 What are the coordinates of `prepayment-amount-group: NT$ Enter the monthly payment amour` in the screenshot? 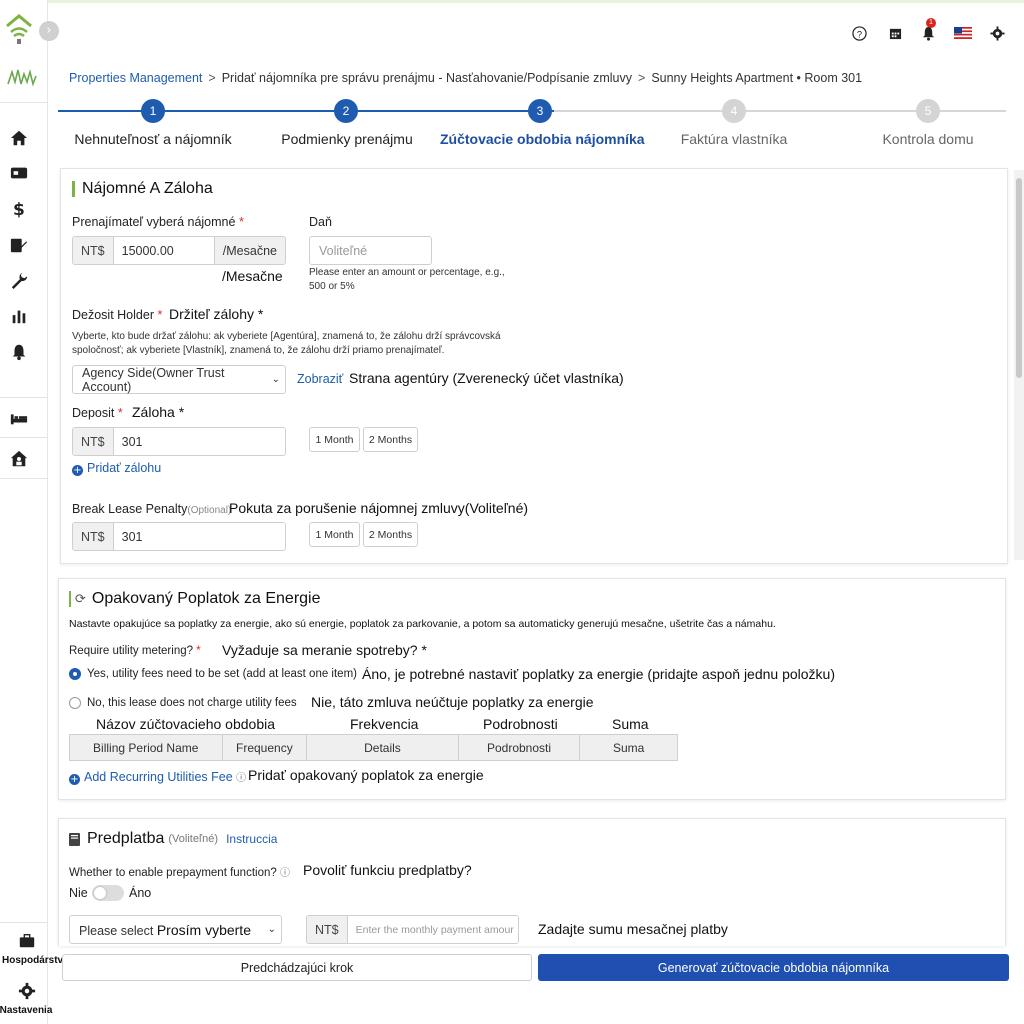 It's located at (412, 929).